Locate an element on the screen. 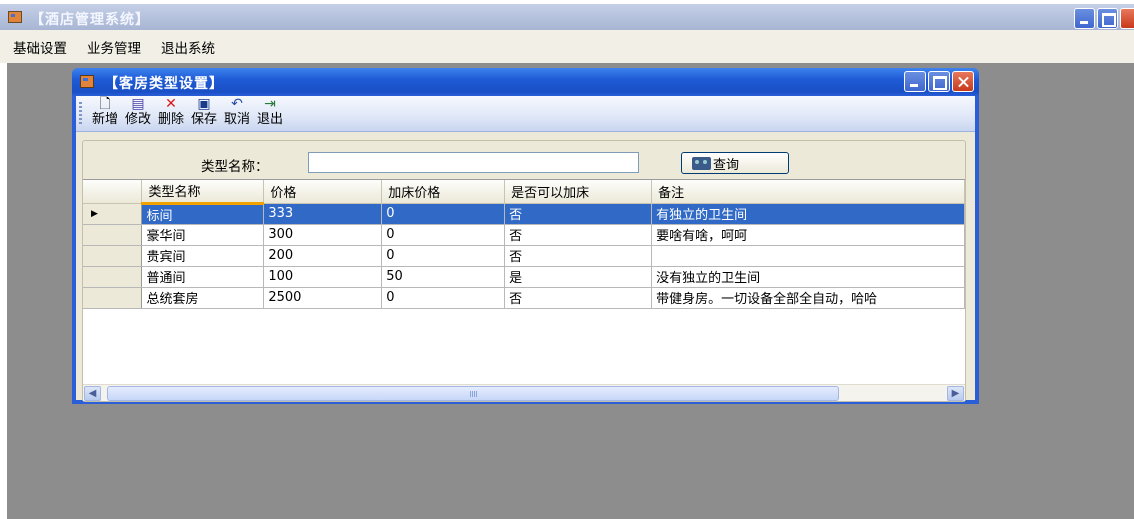 The height and width of the screenshot is (519, 1134). cancel-button-label: 取消 is located at coordinates (236, 119).